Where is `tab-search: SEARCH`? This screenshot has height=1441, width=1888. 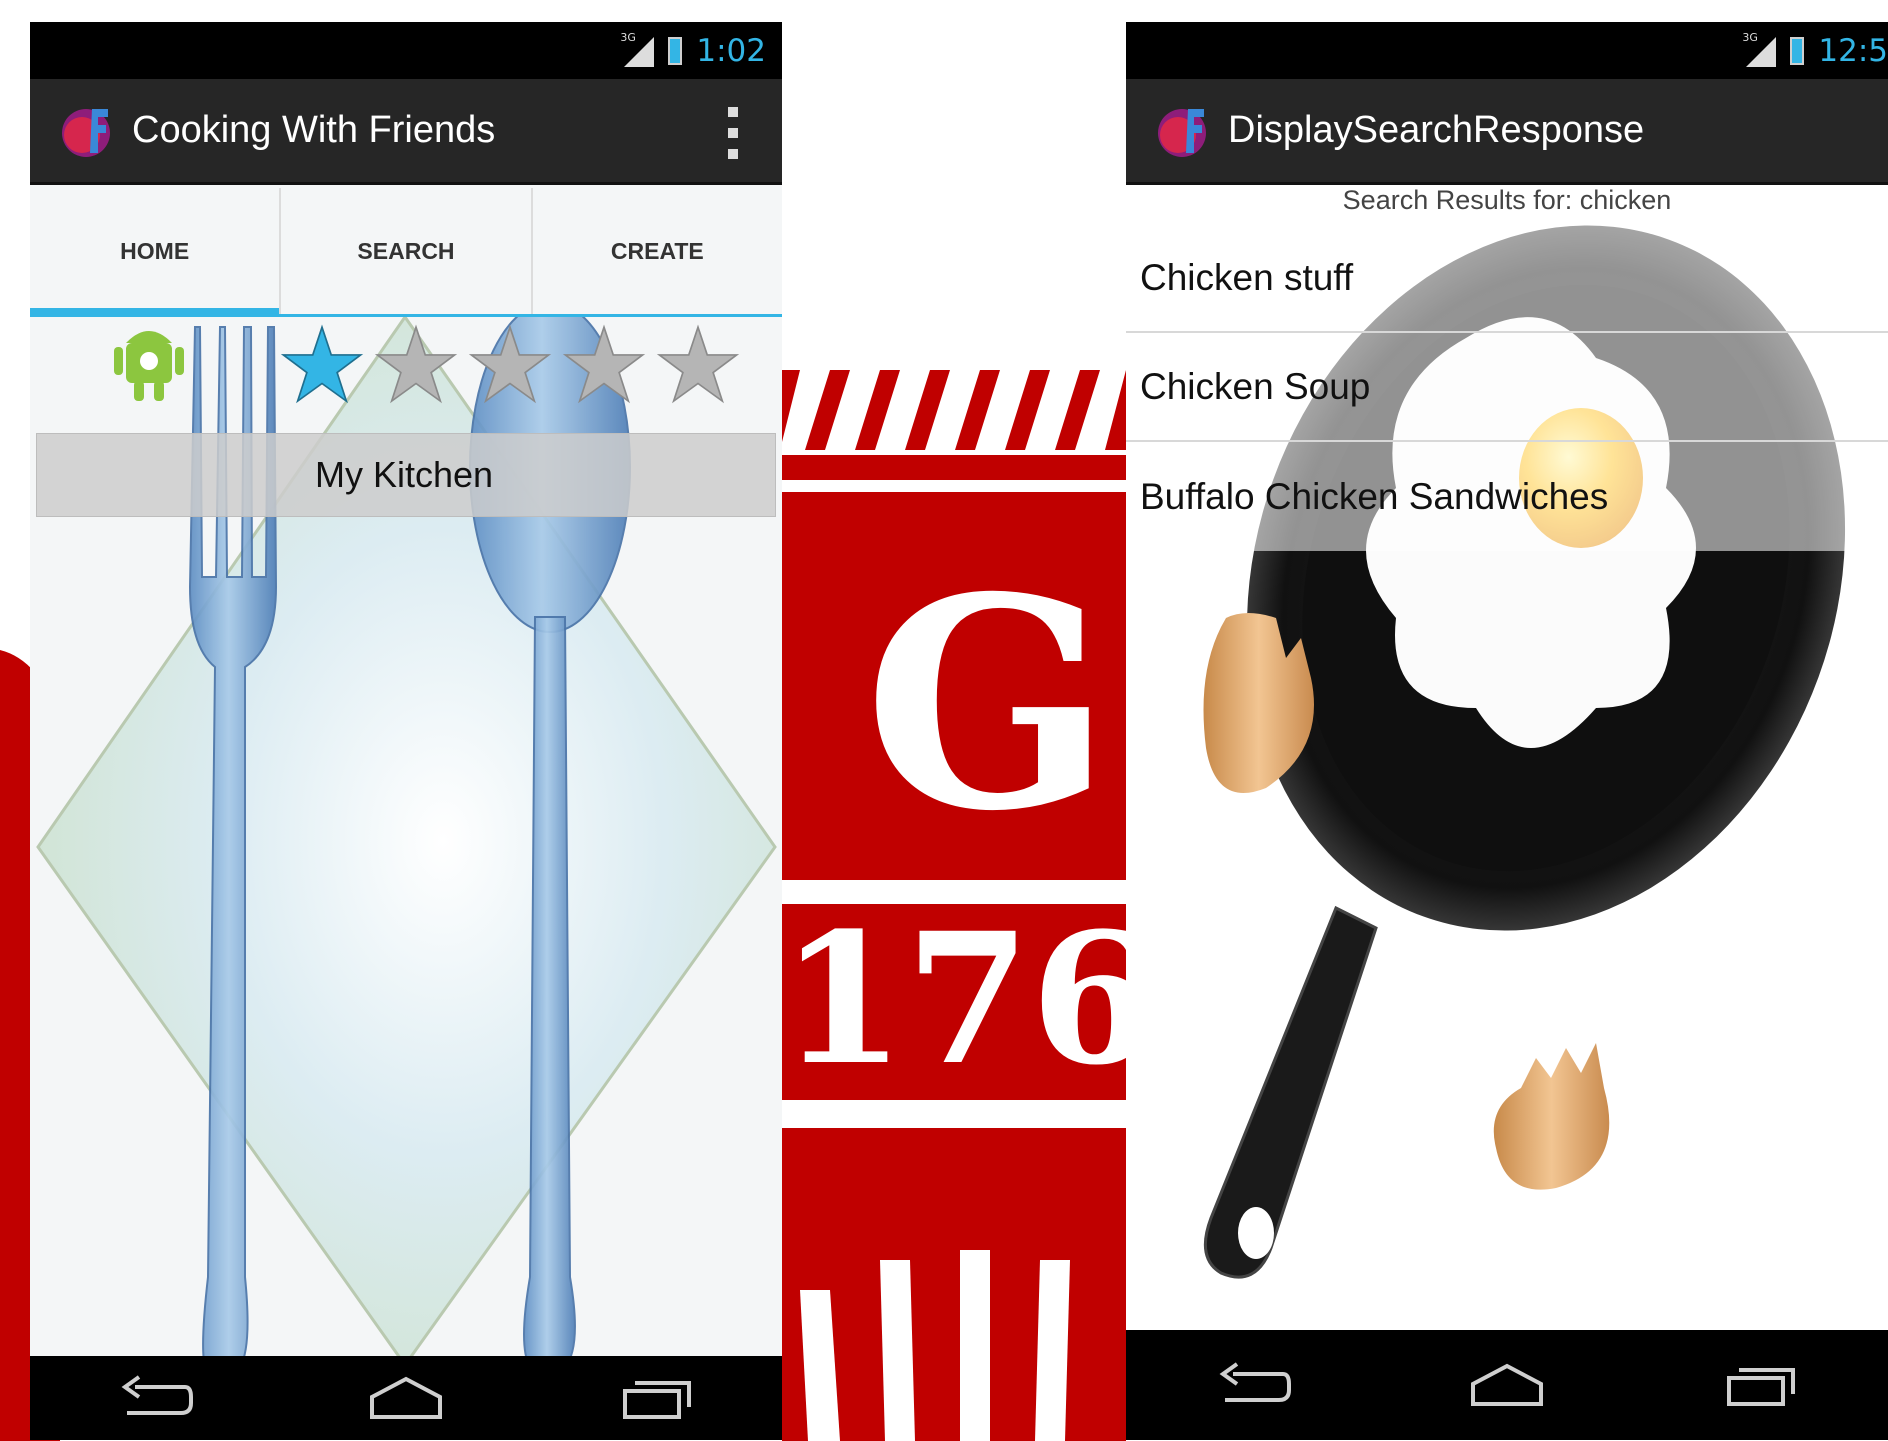 tab-search: SEARCH is located at coordinates (407, 251).